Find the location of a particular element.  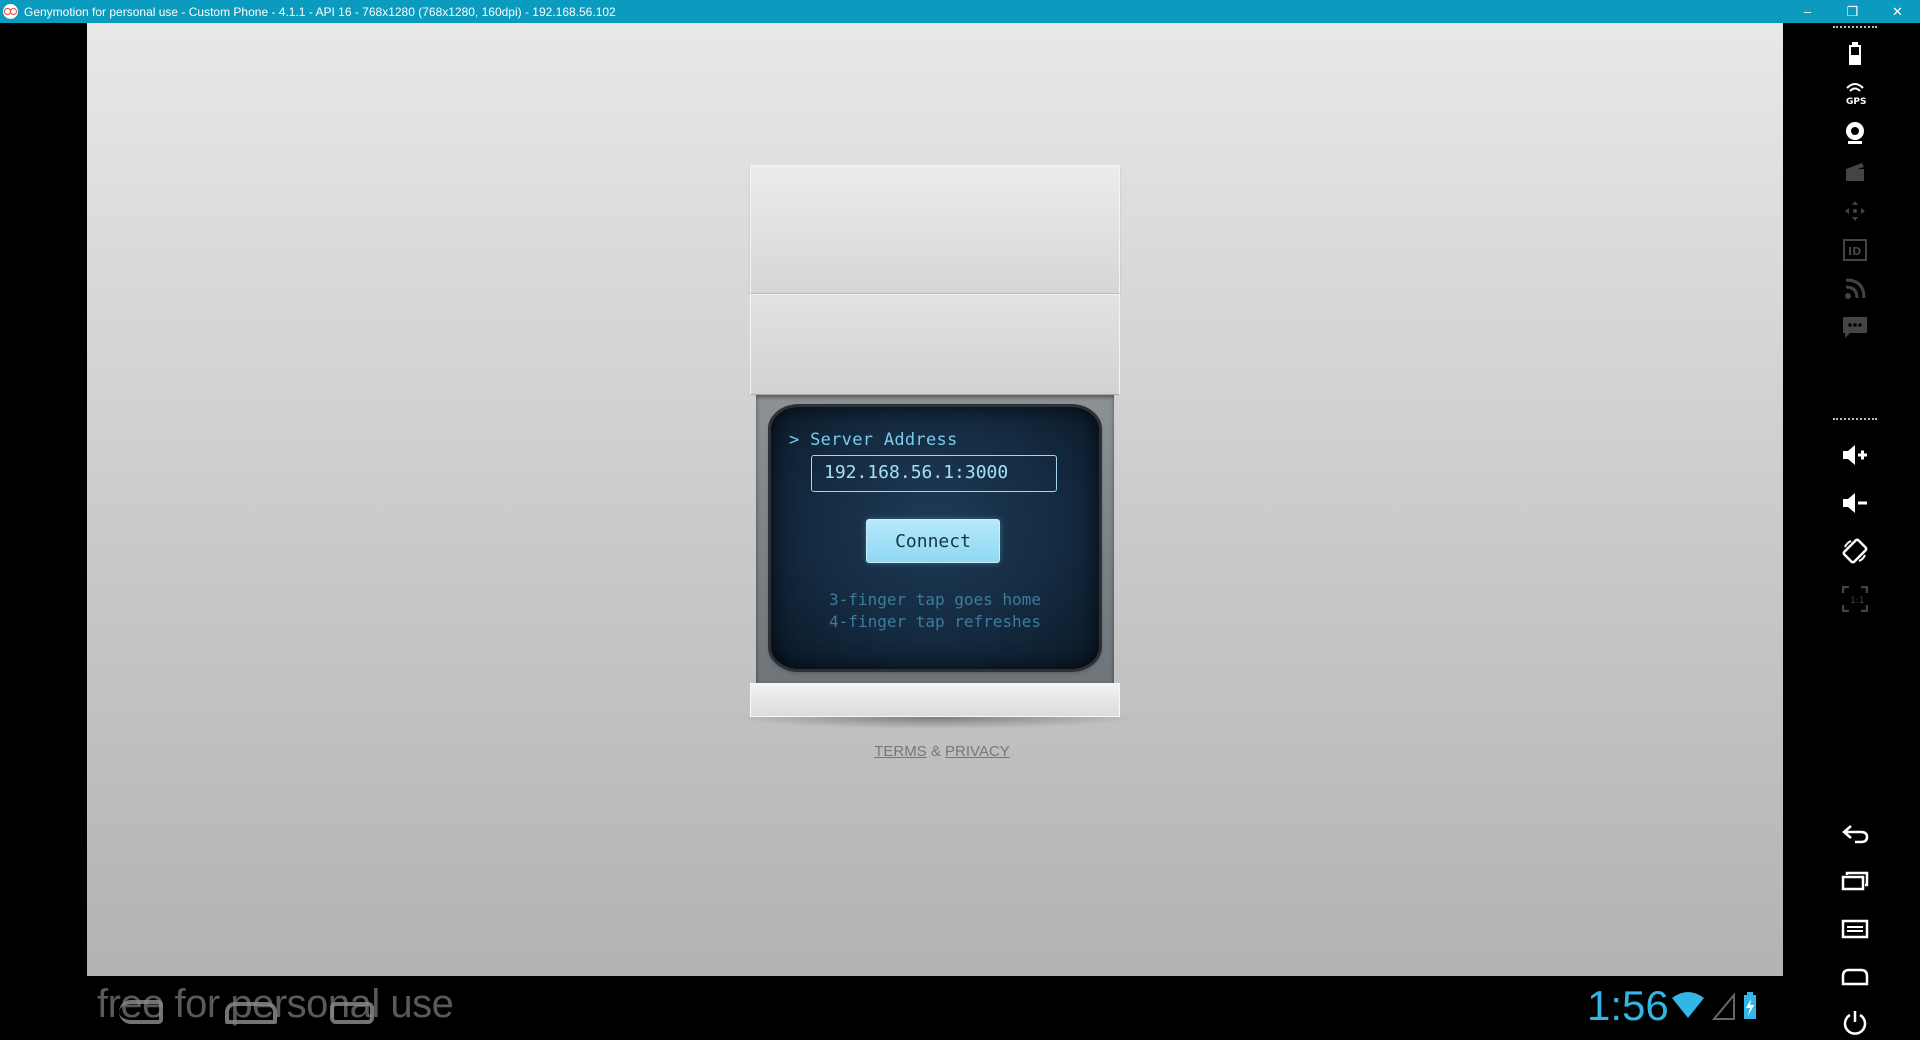

sms-icon is located at coordinates (1855, 328).